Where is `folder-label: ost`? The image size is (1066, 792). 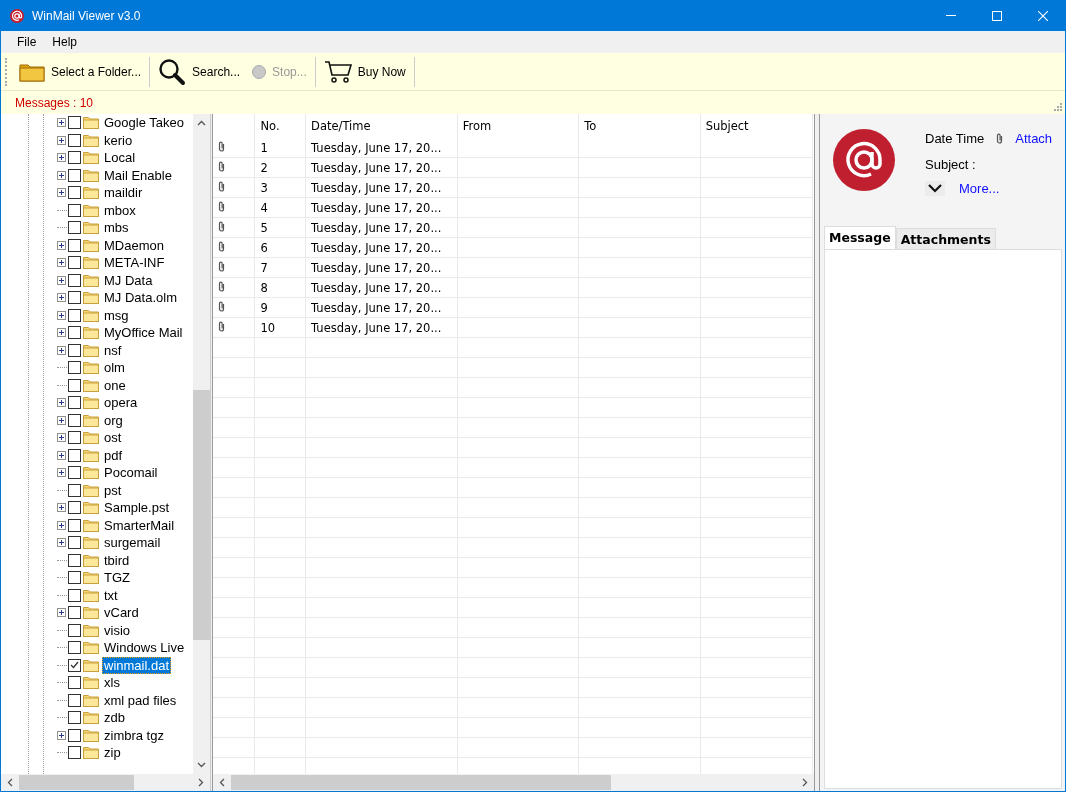
folder-label: ost is located at coordinates (113, 438).